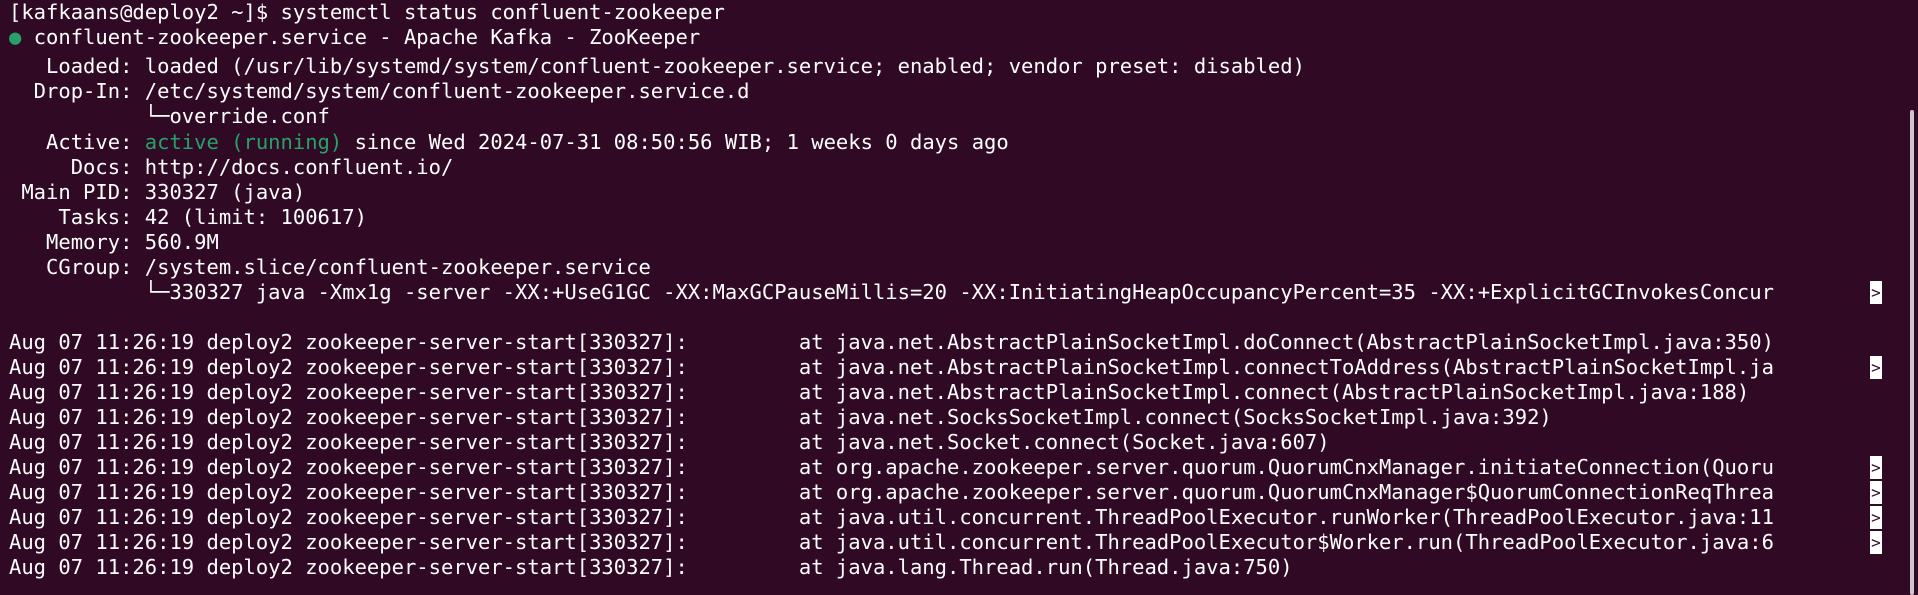  Describe the element at coordinates (1912, 352) in the screenshot. I see `vertical-scrollbar` at that location.